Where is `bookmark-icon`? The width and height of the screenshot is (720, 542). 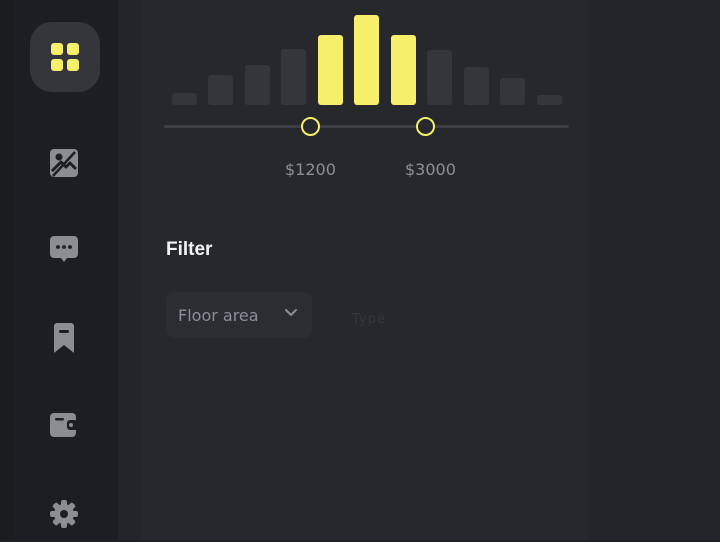 bookmark-icon is located at coordinates (64, 338).